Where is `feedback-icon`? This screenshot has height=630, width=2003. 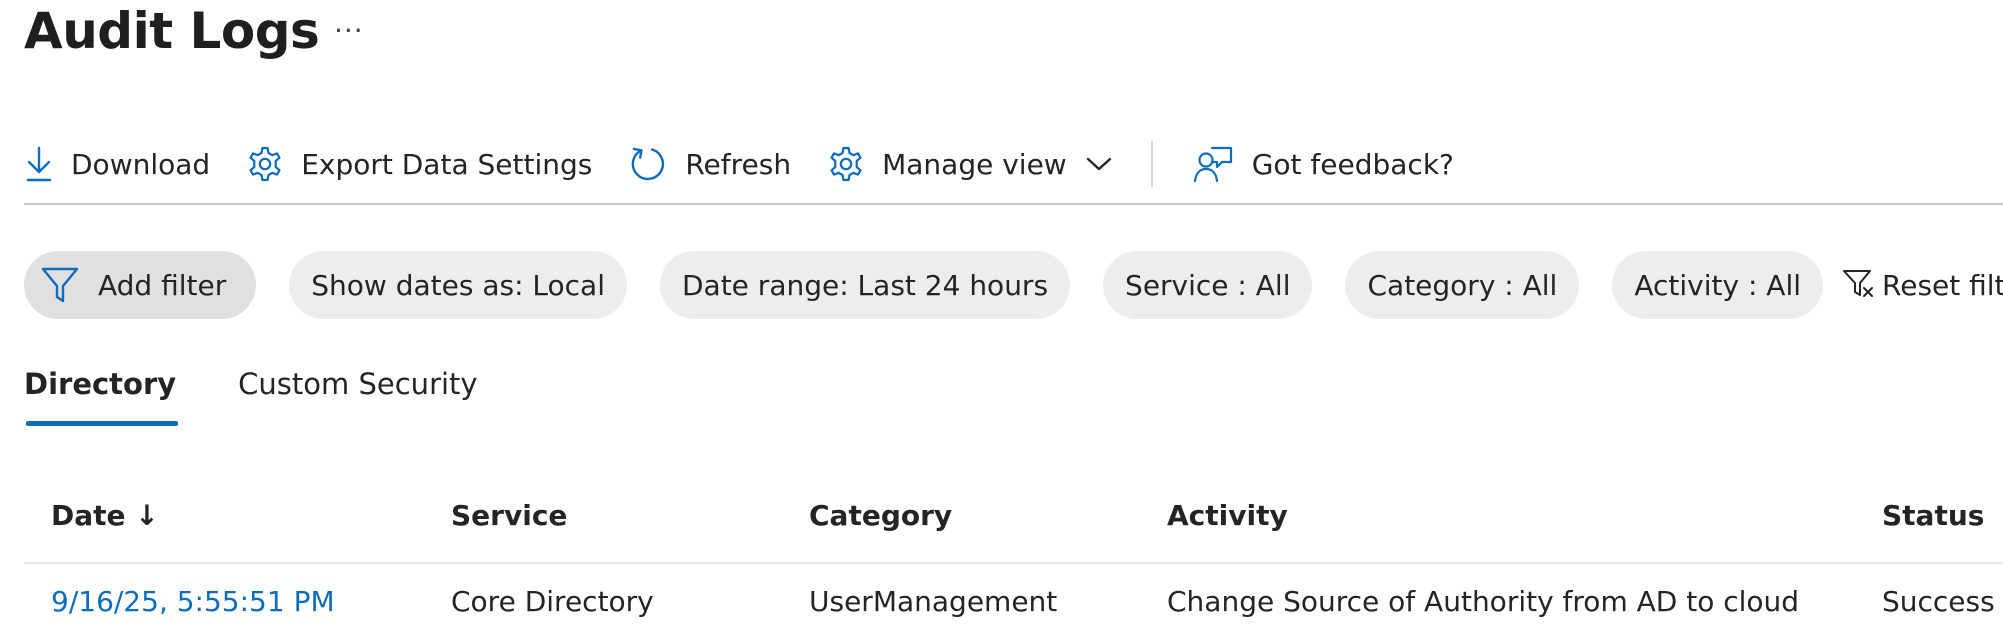
feedback-icon is located at coordinates (1212, 164).